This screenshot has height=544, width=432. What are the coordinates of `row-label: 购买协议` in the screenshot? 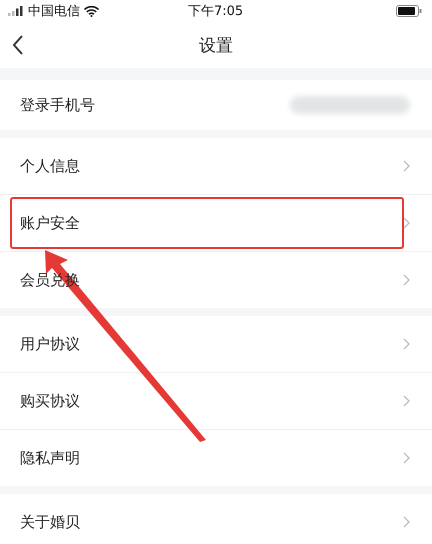 It's located at (50, 401).